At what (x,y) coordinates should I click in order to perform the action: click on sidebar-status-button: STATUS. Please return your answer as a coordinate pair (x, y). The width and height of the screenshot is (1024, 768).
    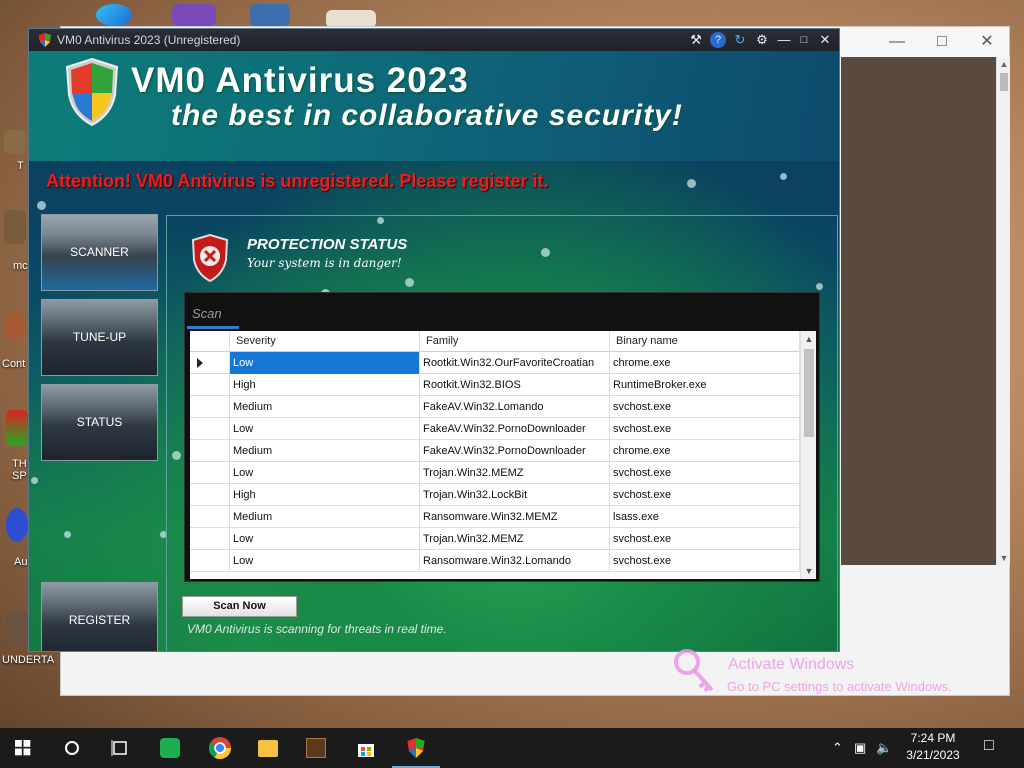
    Looking at the image, I should click on (99, 422).